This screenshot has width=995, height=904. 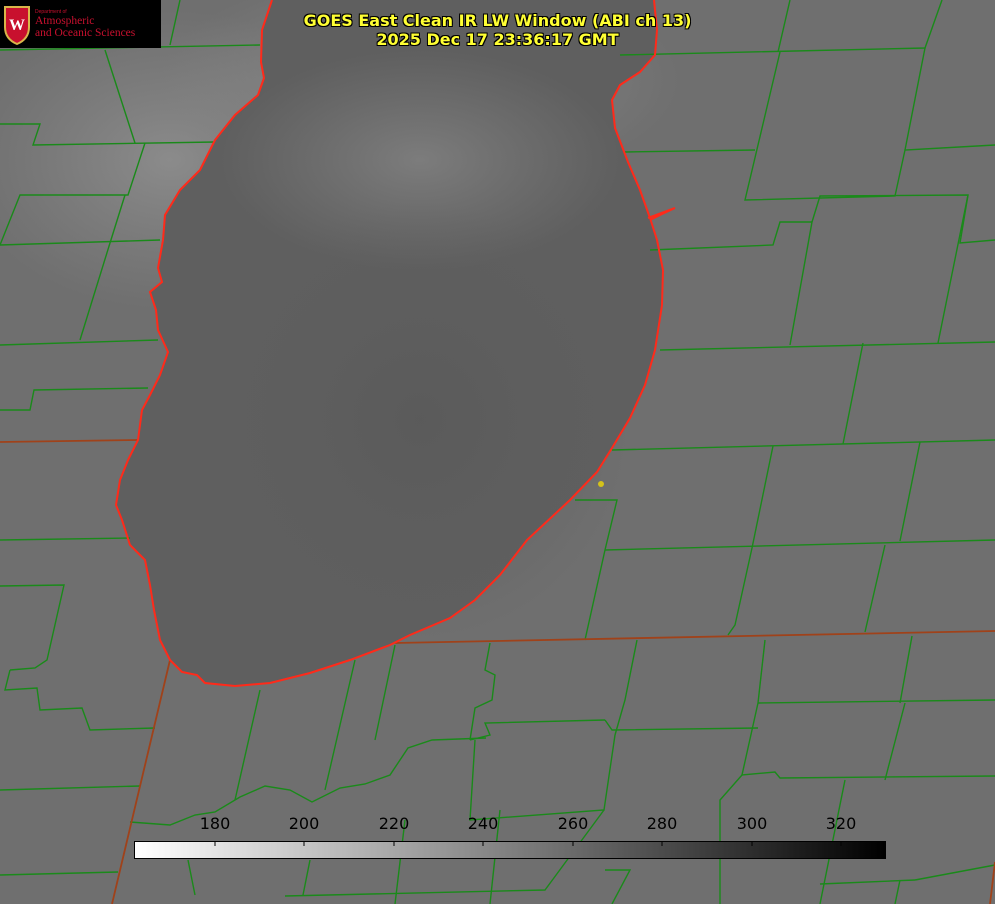 What do you see at coordinates (662, 823) in the screenshot?
I see `colorbar-tick-label: 280` at bounding box center [662, 823].